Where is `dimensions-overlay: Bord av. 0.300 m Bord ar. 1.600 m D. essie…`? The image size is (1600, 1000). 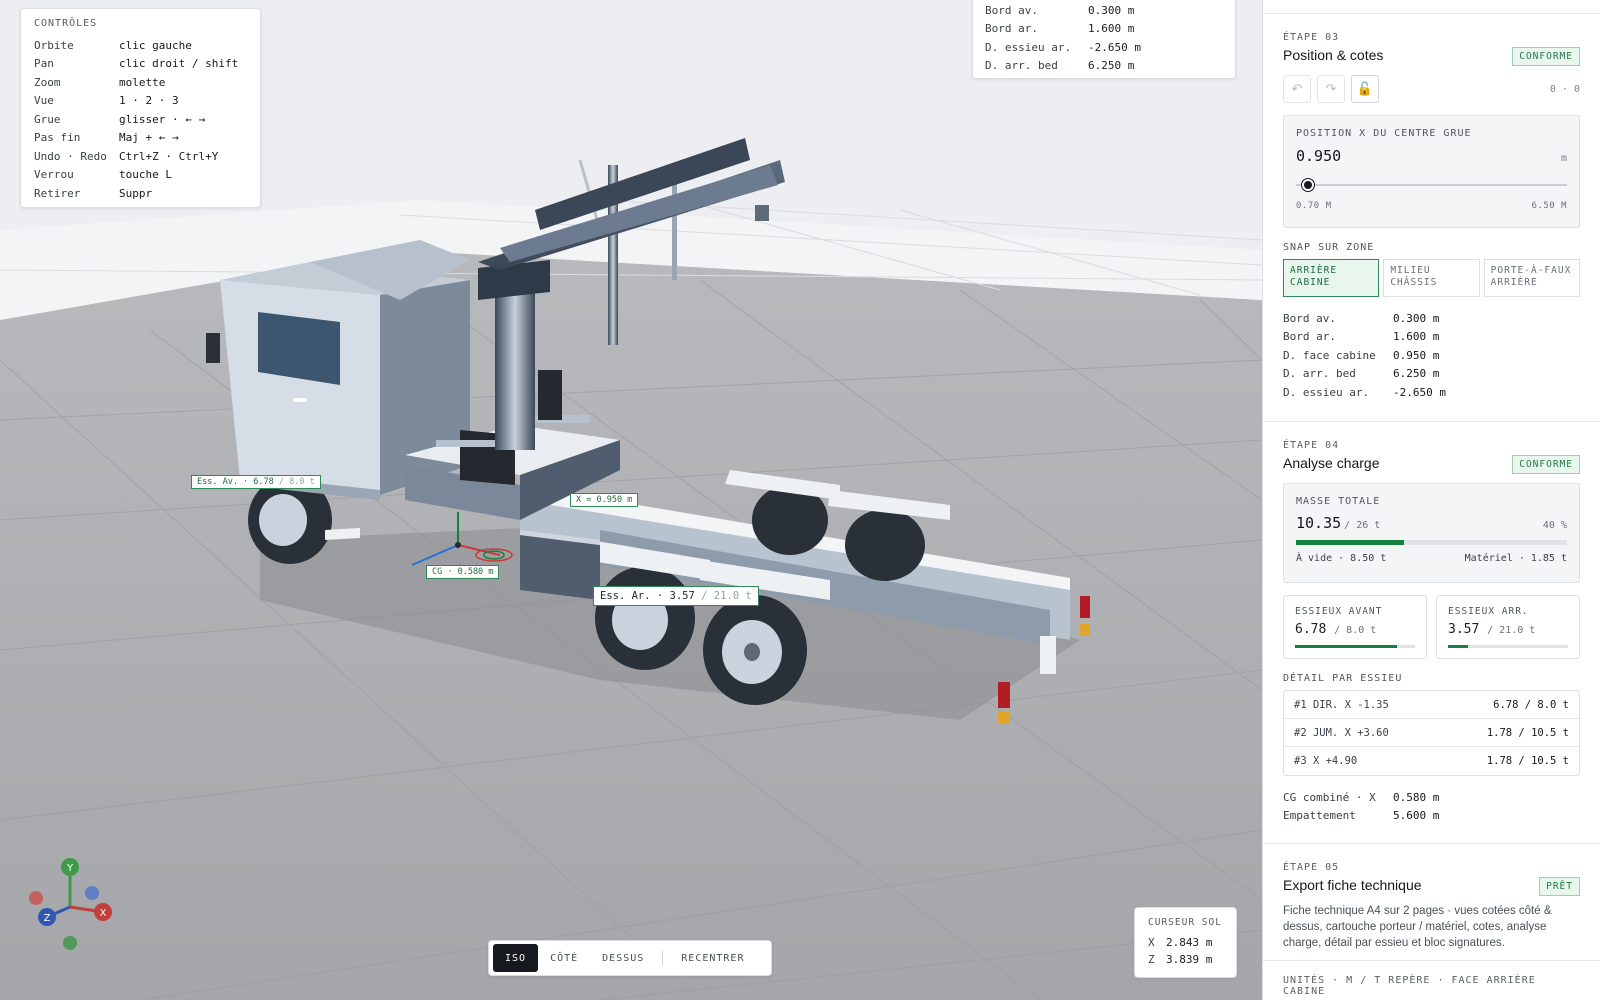
dimensions-overlay: Bord av. 0.300 m Bord ar. 1.600 m D. essie… is located at coordinates (1104, 39).